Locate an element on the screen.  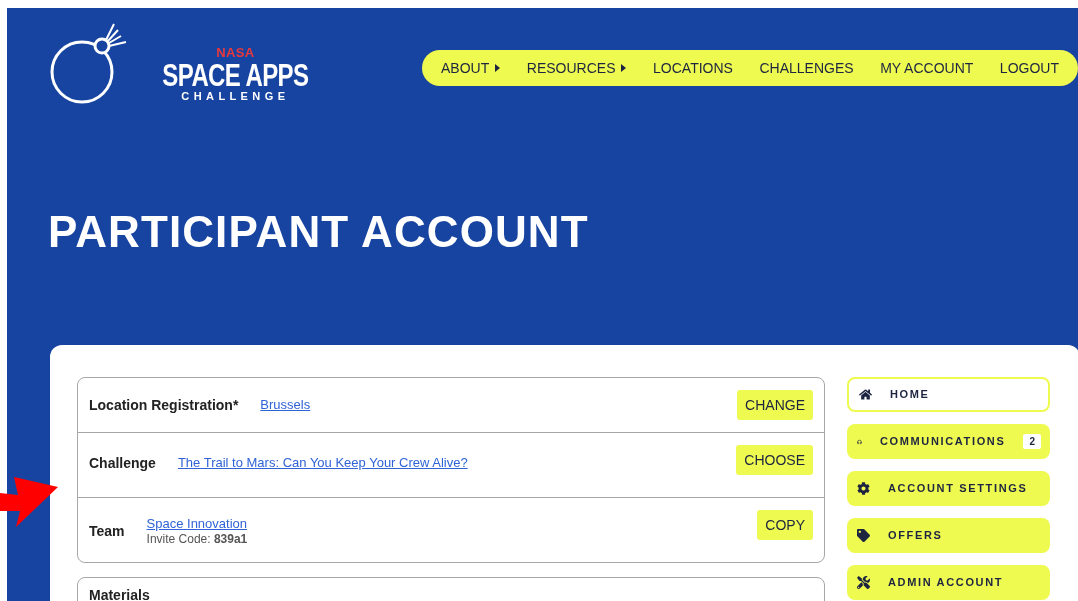
sidebar-item: OFFERS is located at coordinates (948, 535).